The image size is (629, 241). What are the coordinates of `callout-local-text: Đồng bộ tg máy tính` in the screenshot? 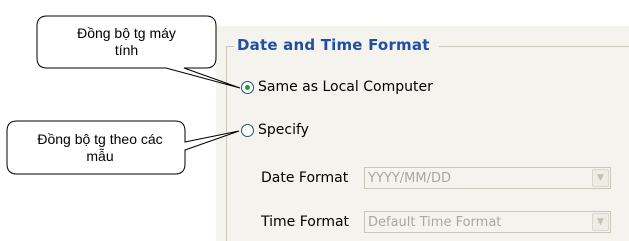 It's located at (126, 41).